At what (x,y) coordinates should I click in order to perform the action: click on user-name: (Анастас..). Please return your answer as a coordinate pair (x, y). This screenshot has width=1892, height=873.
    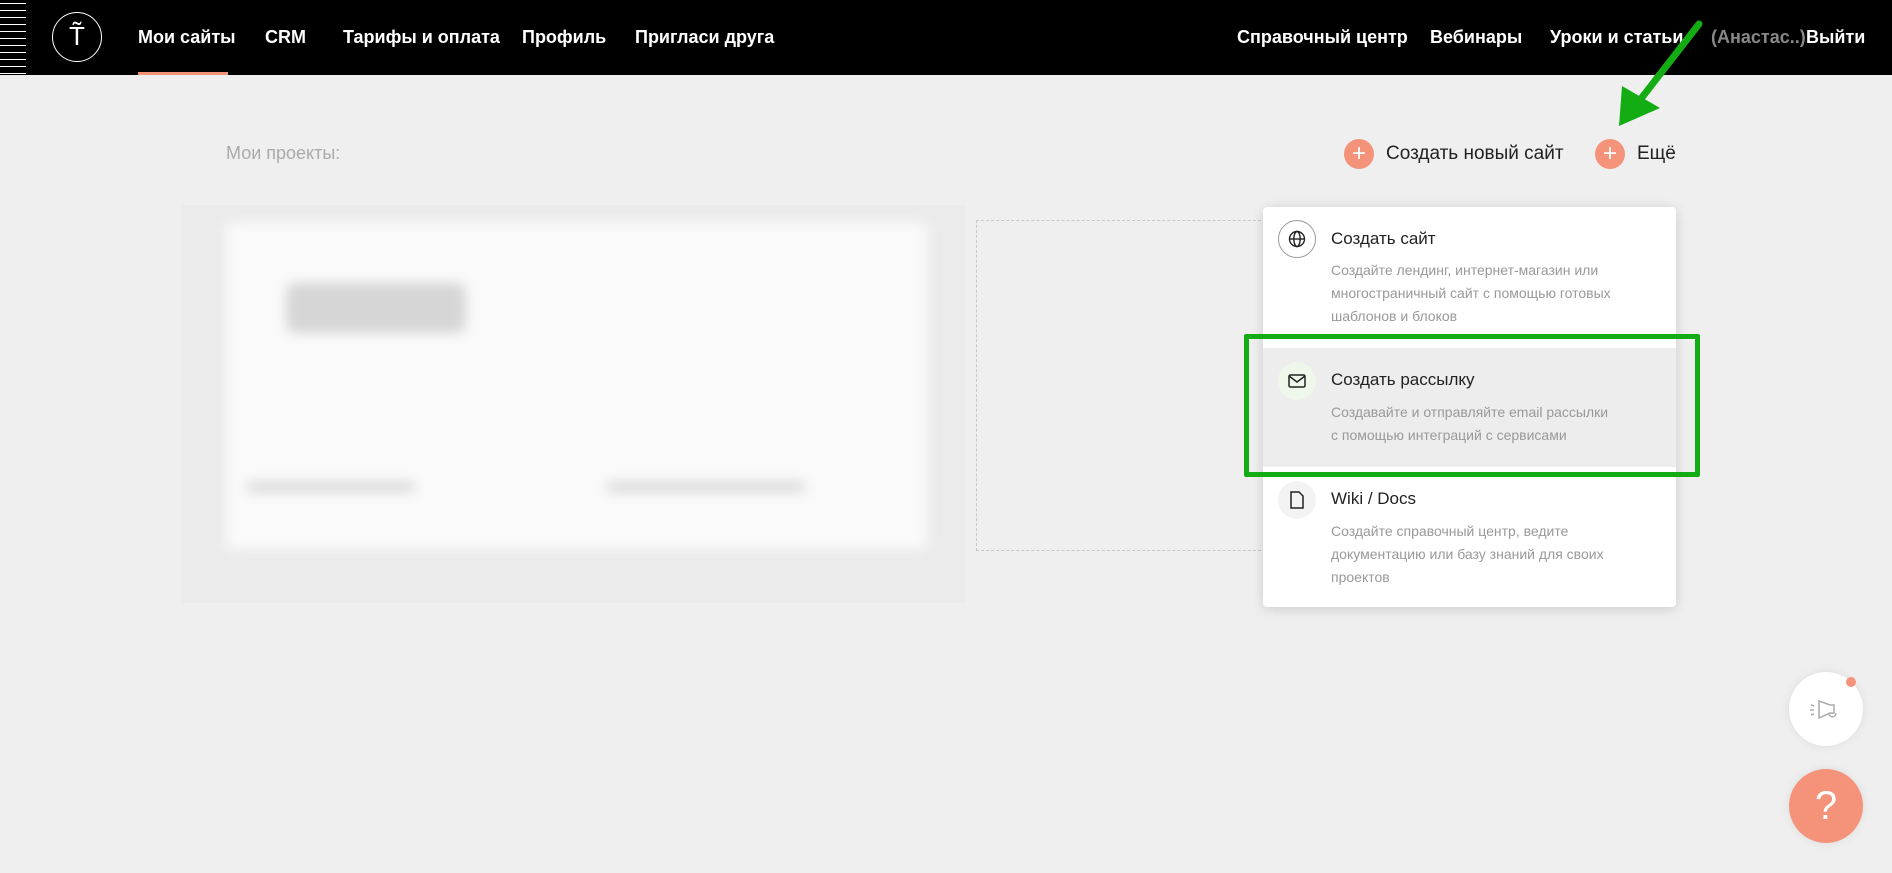
    Looking at the image, I should click on (1758, 37).